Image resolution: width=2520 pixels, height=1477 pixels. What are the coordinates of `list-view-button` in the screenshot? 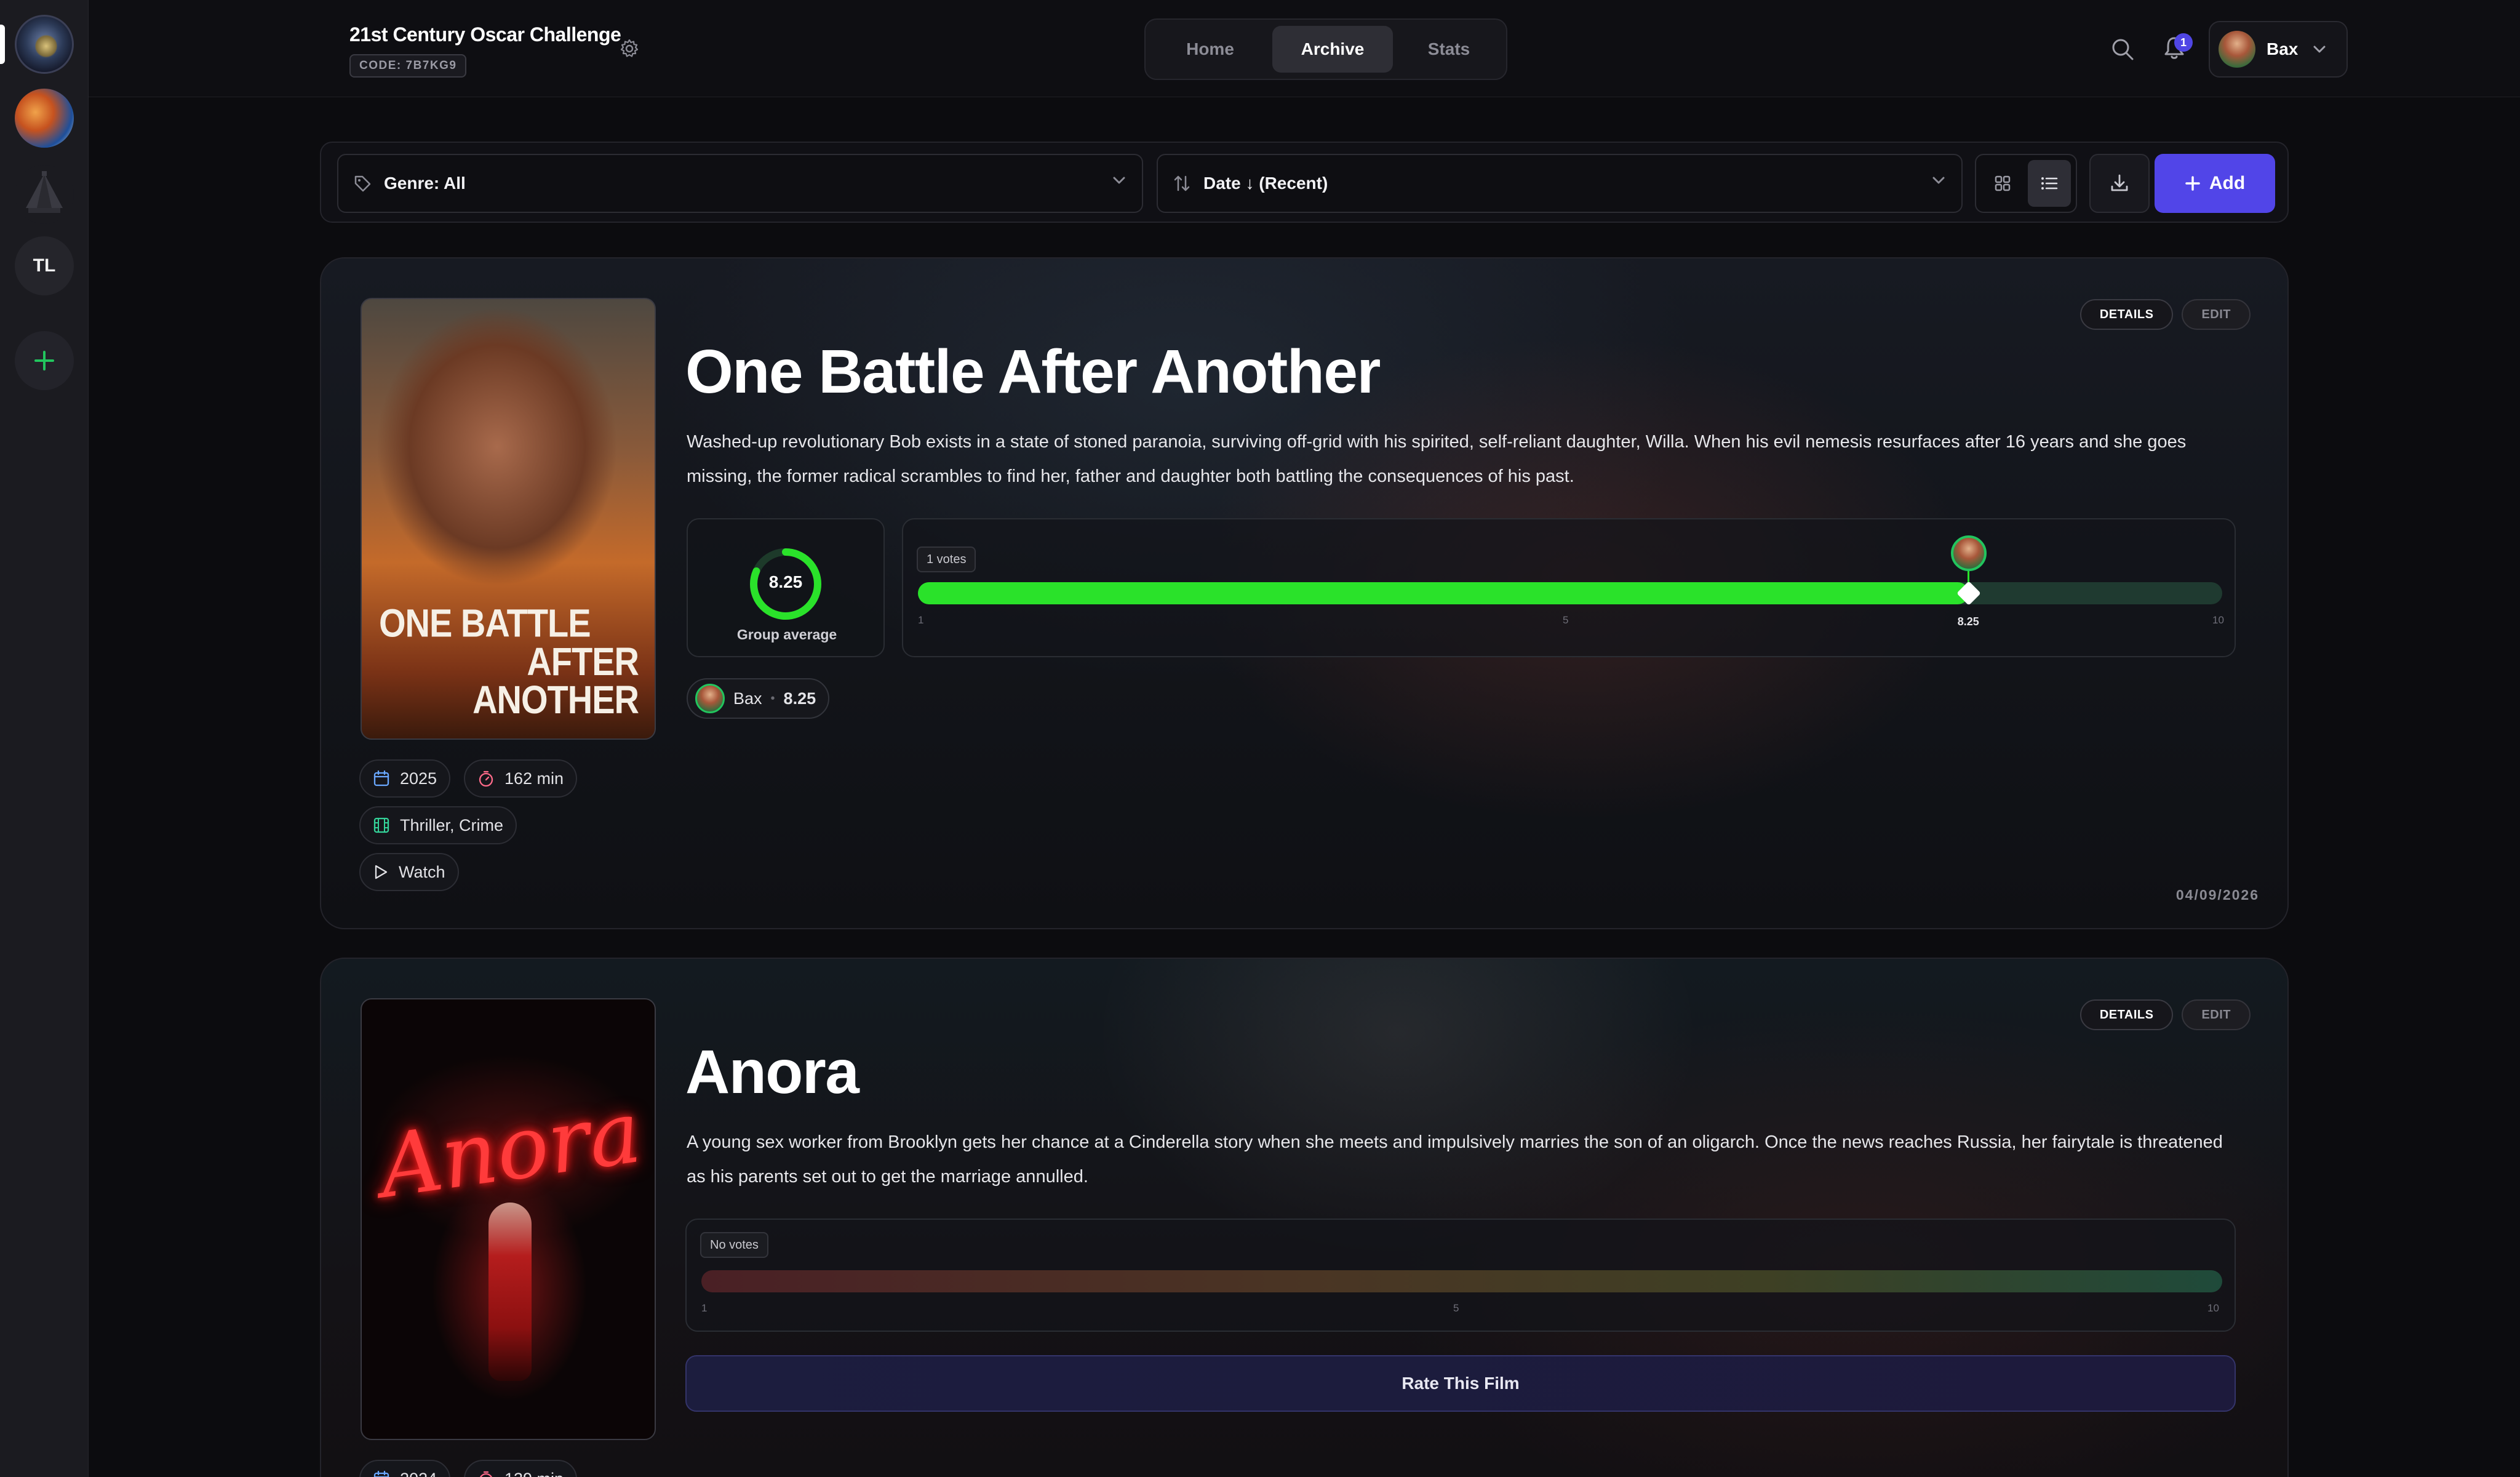 It's located at (2049, 183).